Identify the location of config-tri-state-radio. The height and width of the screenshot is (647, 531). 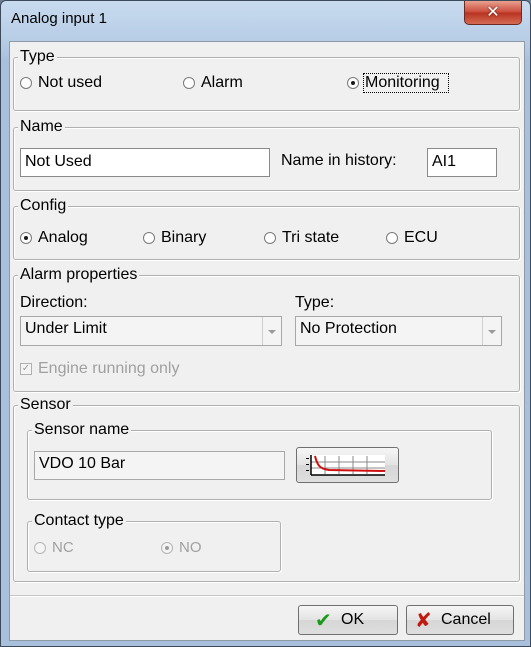
(270, 238).